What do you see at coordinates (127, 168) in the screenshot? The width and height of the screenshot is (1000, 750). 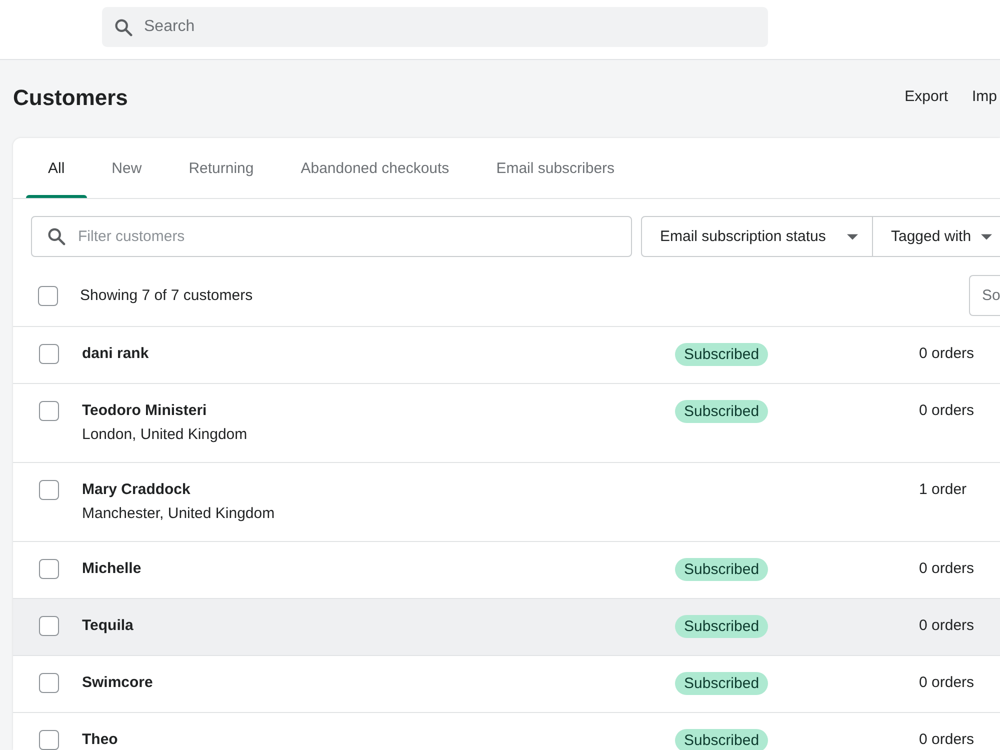 I see `tab: New` at bounding box center [127, 168].